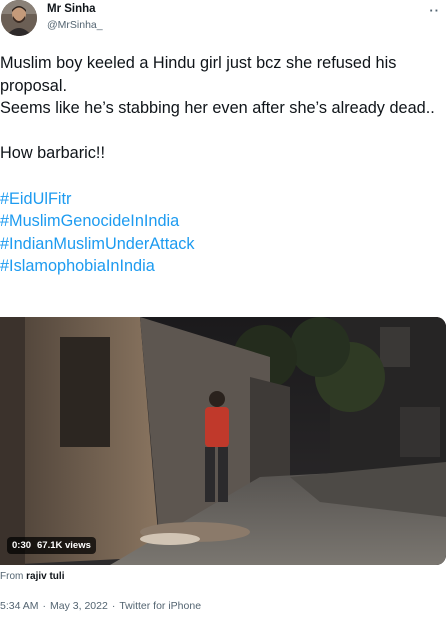  Describe the element at coordinates (434, 10) in the screenshot. I see `more-options-icon: ··` at that location.